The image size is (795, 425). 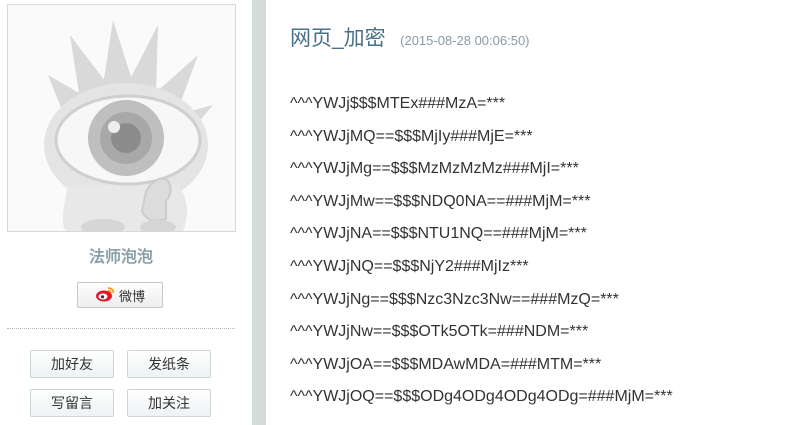 What do you see at coordinates (439, 332) in the screenshot?
I see `content-line: ^^^YWJjNw==$$$OTk5OTk=###NDM=***` at bounding box center [439, 332].